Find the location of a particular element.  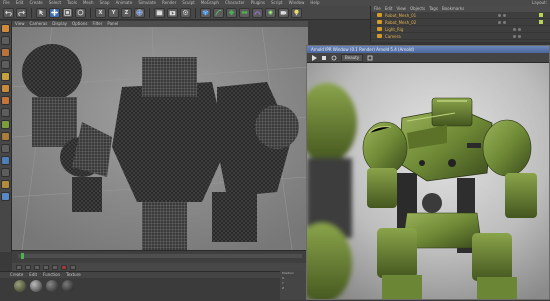

playback-controls is located at coordinates (160, 267).